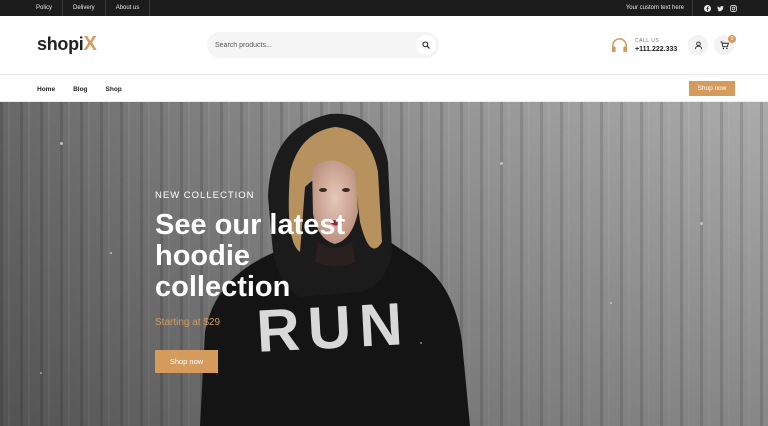 This screenshot has height=426, width=768. I want to click on phone-number: +111.222.333, so click(656, 49).